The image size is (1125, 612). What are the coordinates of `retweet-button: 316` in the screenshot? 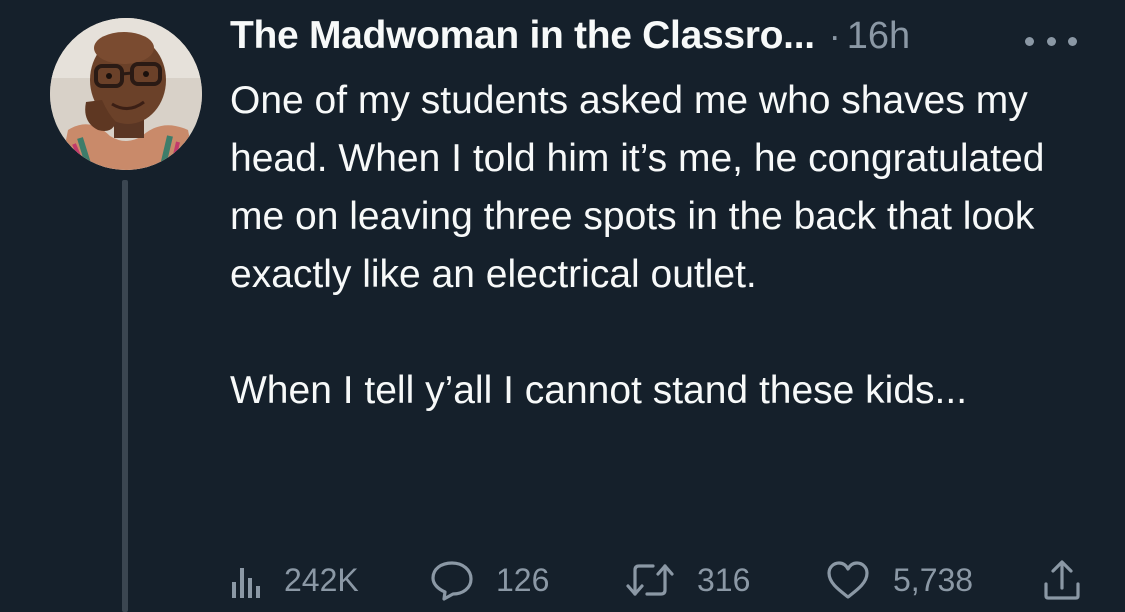 It's located at (687, 580).